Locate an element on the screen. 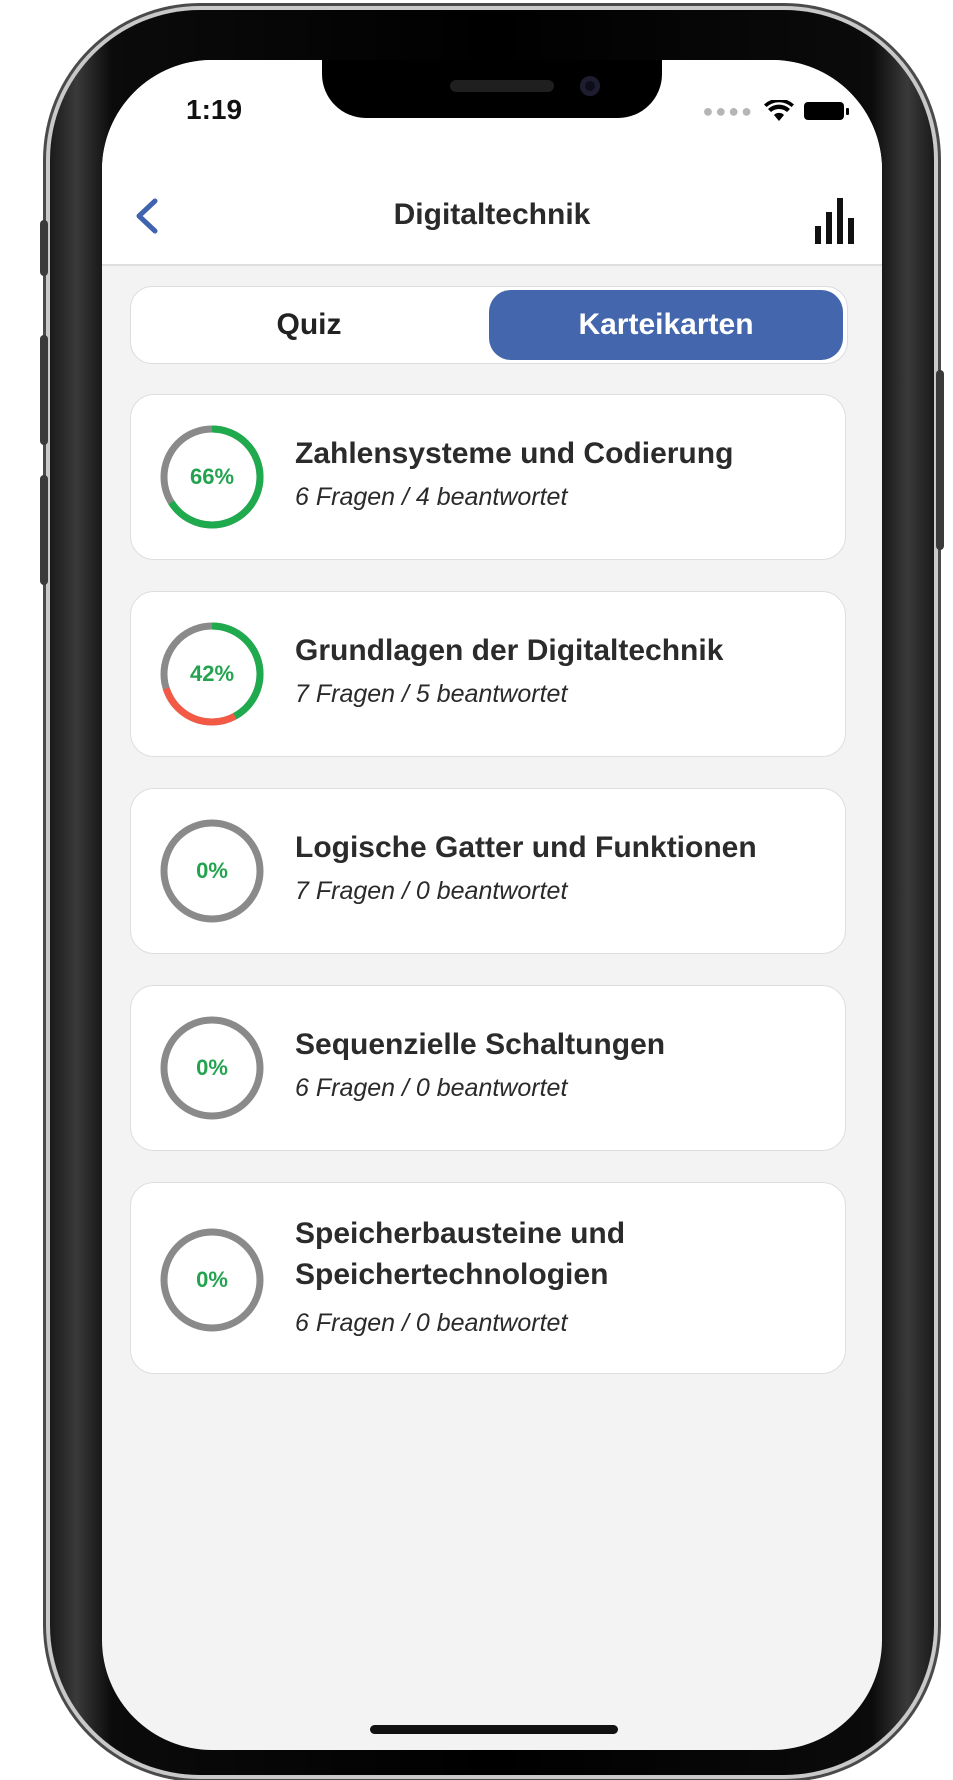 The height and width of the screenshot is (1780, 953). volume-down-button is located at coordinates (44, 530).